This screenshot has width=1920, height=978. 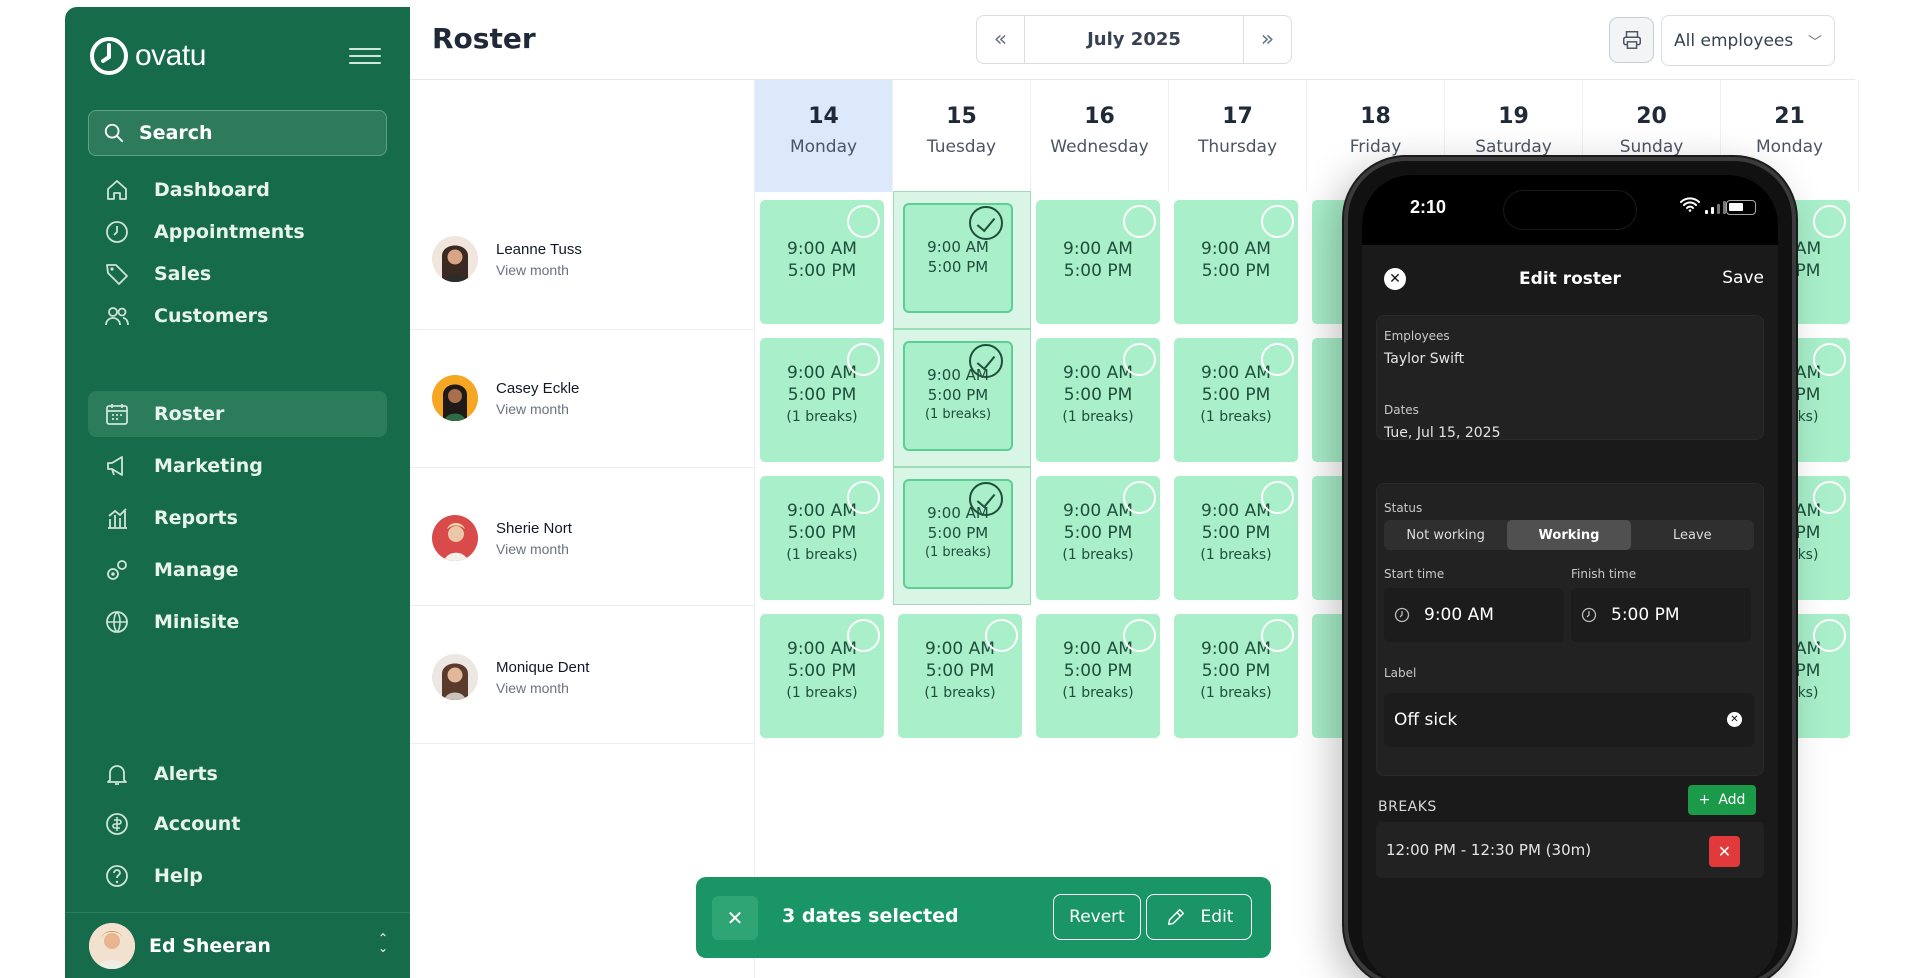 I want to click on shift-end: 5:00 PM, so click(x=960, y=671).